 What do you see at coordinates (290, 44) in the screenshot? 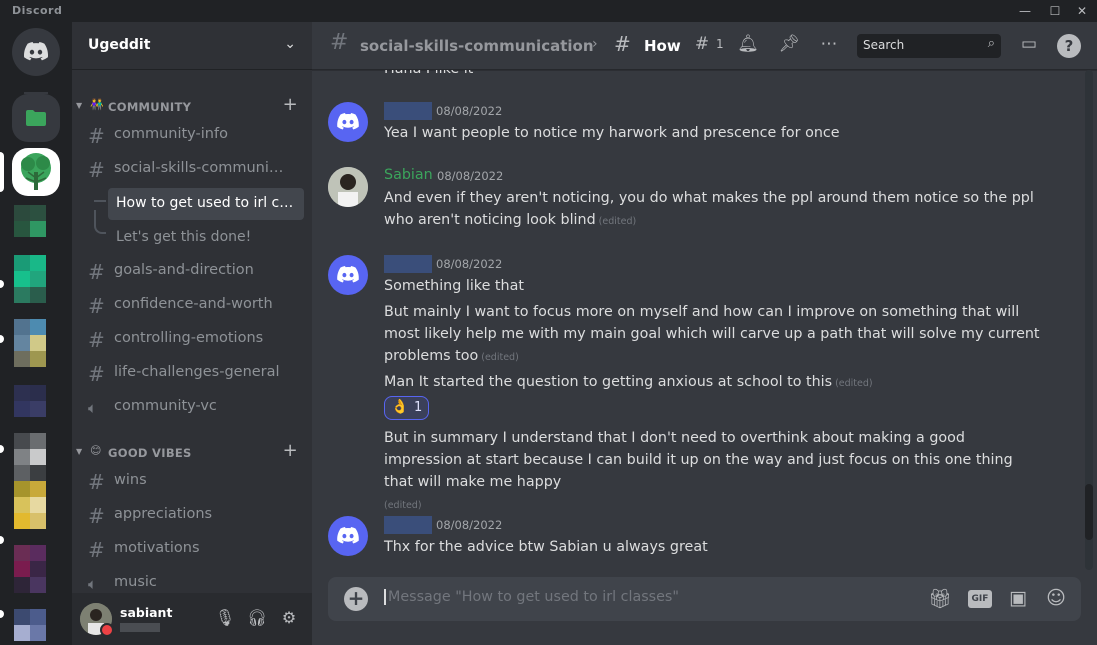
I see `chevron-down-icon: ⌄` at bounding box center [290, 44].